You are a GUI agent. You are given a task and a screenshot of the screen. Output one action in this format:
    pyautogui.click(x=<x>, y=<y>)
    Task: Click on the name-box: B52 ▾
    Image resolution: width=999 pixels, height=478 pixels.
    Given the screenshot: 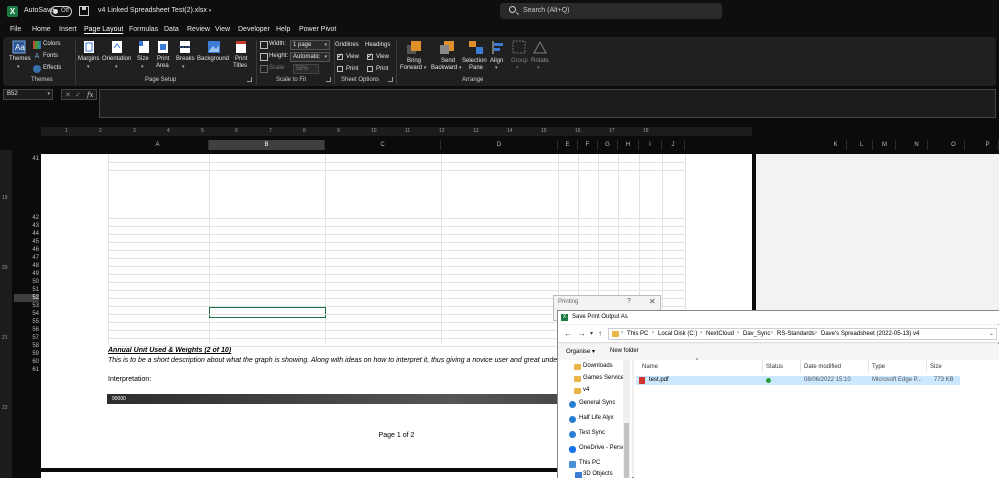 What is the action you would take?
    pyautogui.click(x=28, y=94)
    